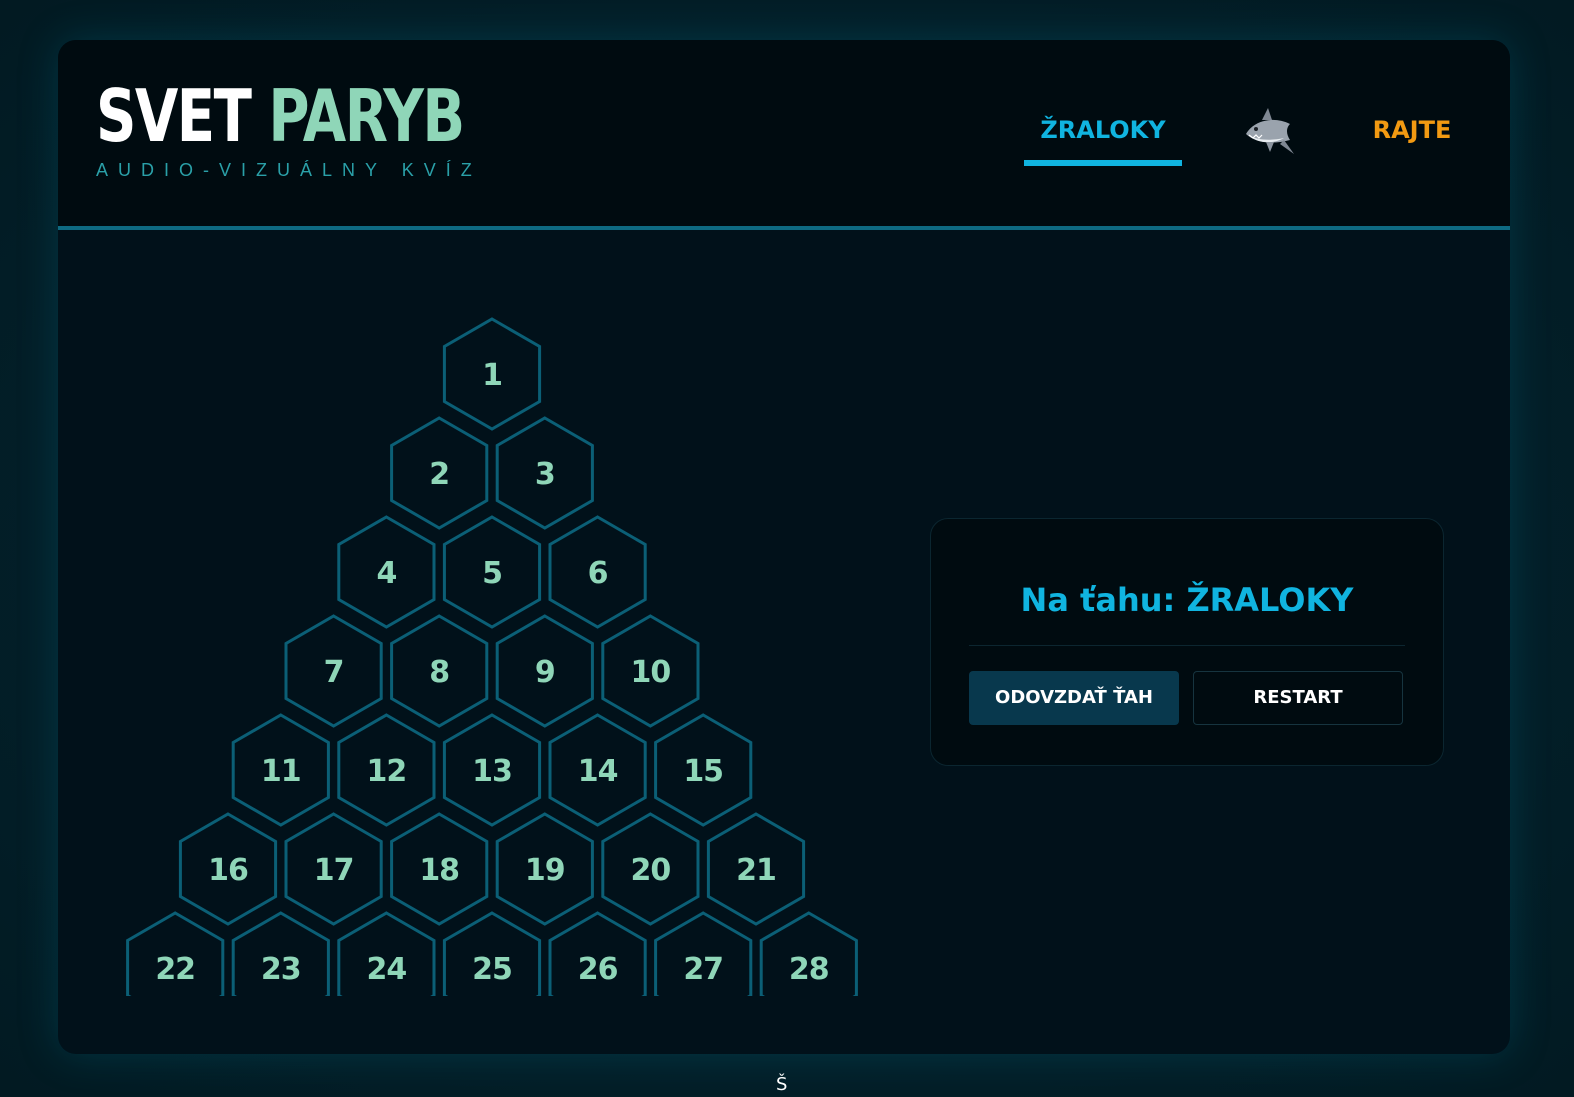 The width and height of the screenshot is (1574, 1097). Describe the element at coordinates (1074, 698) in the screenshot. I see `forfeit-turn-button: ODOVZDAŤ ŤAH` at that location.